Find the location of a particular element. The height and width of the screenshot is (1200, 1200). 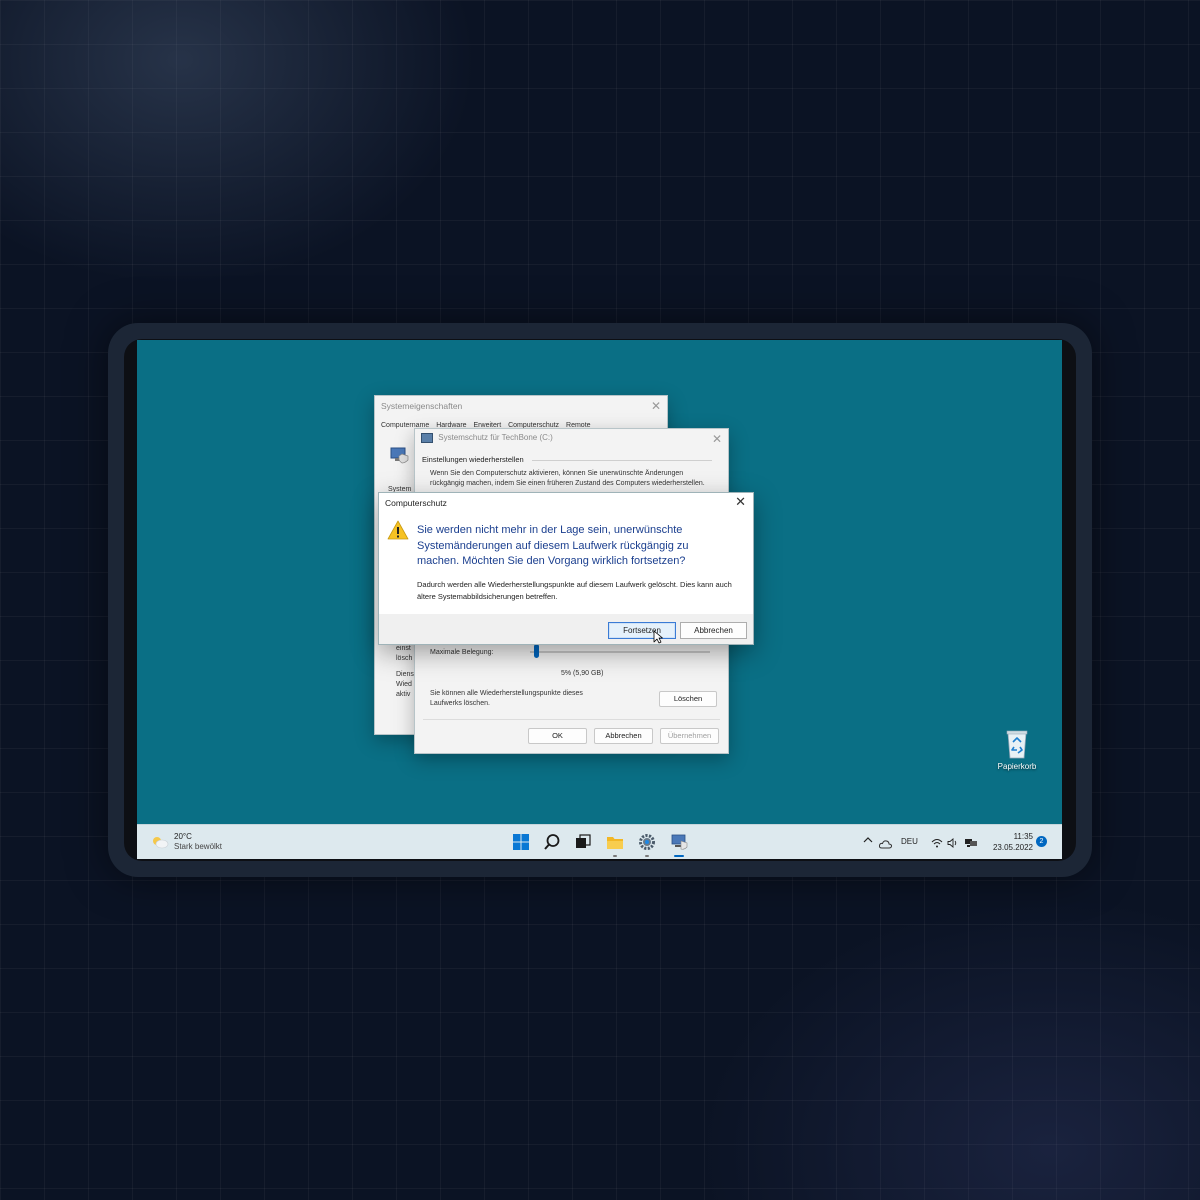

recycle-bin-icon is located at coordinates (1017, 744).